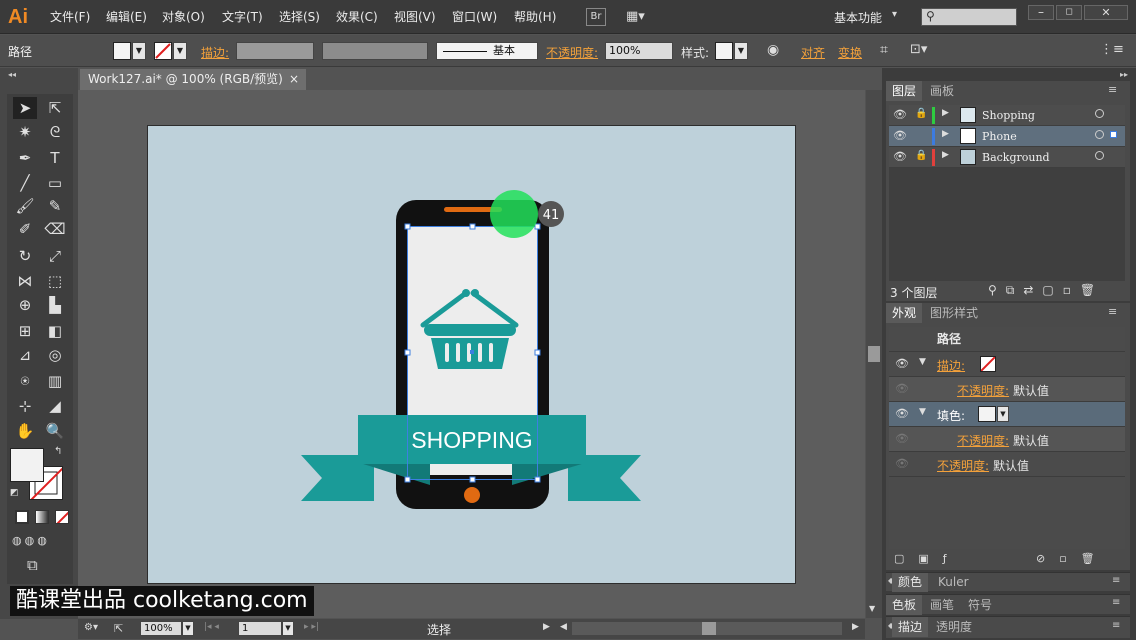 This screenshot has height=640, width=1136. I want to click on stroke-row: 👁 ▼ 描边:, so click(1007, 364).